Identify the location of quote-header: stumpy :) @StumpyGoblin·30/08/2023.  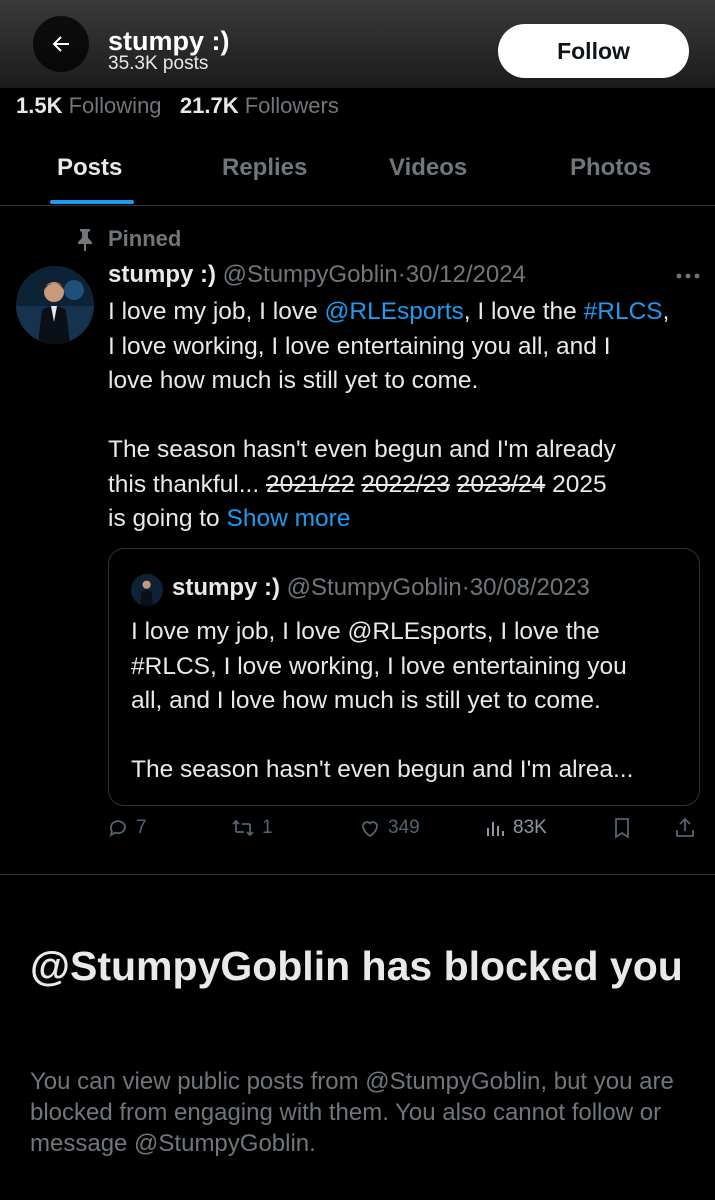
(381, 588).